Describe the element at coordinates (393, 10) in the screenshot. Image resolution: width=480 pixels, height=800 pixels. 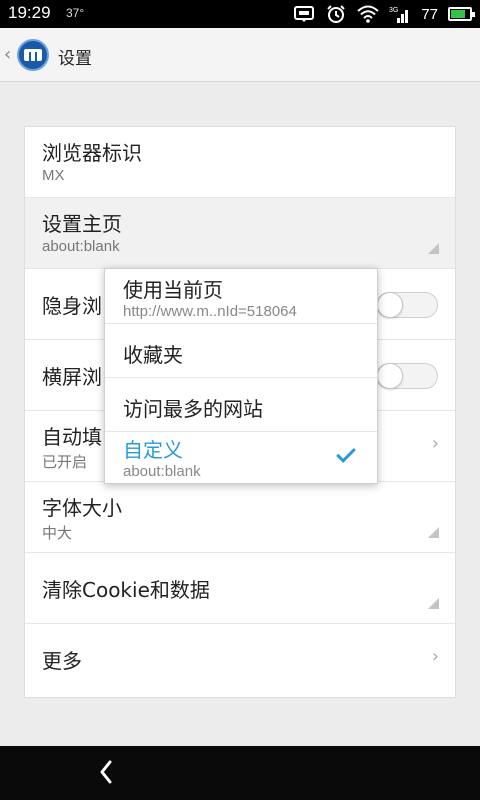
I see `svg-text: 3G` at that location.